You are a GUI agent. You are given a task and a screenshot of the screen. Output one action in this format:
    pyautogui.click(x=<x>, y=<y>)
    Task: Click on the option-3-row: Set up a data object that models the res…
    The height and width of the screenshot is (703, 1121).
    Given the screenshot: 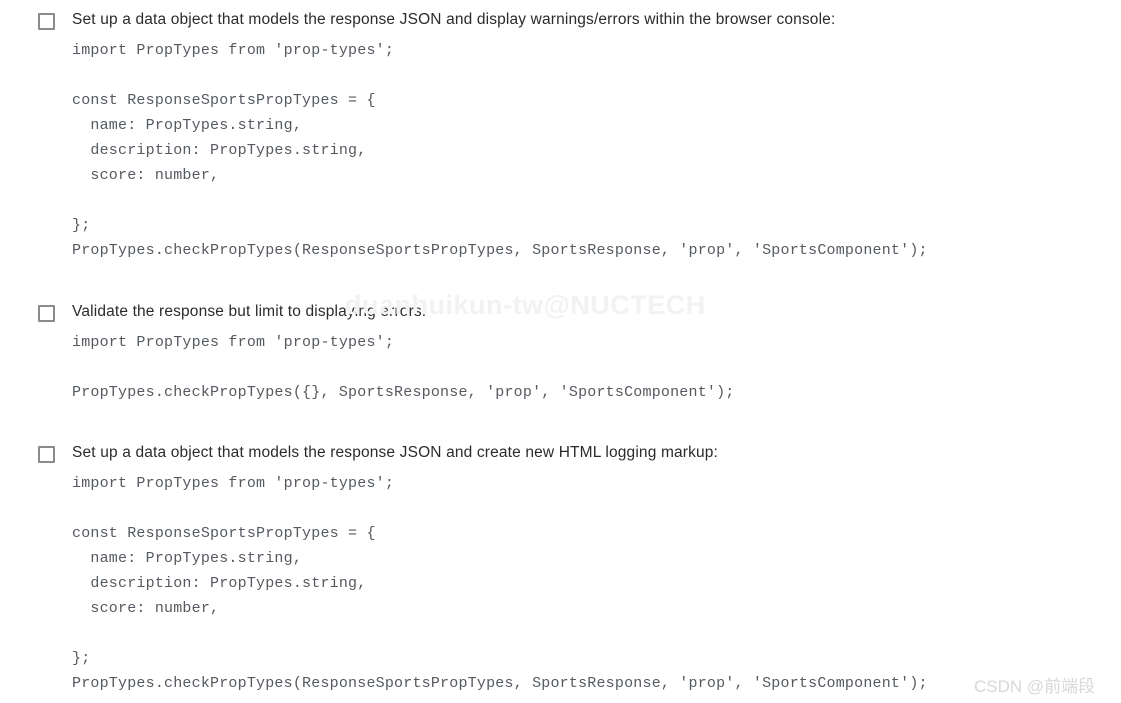 What is the action you would take?
    pyautogui.click(x=560, y=455)
    